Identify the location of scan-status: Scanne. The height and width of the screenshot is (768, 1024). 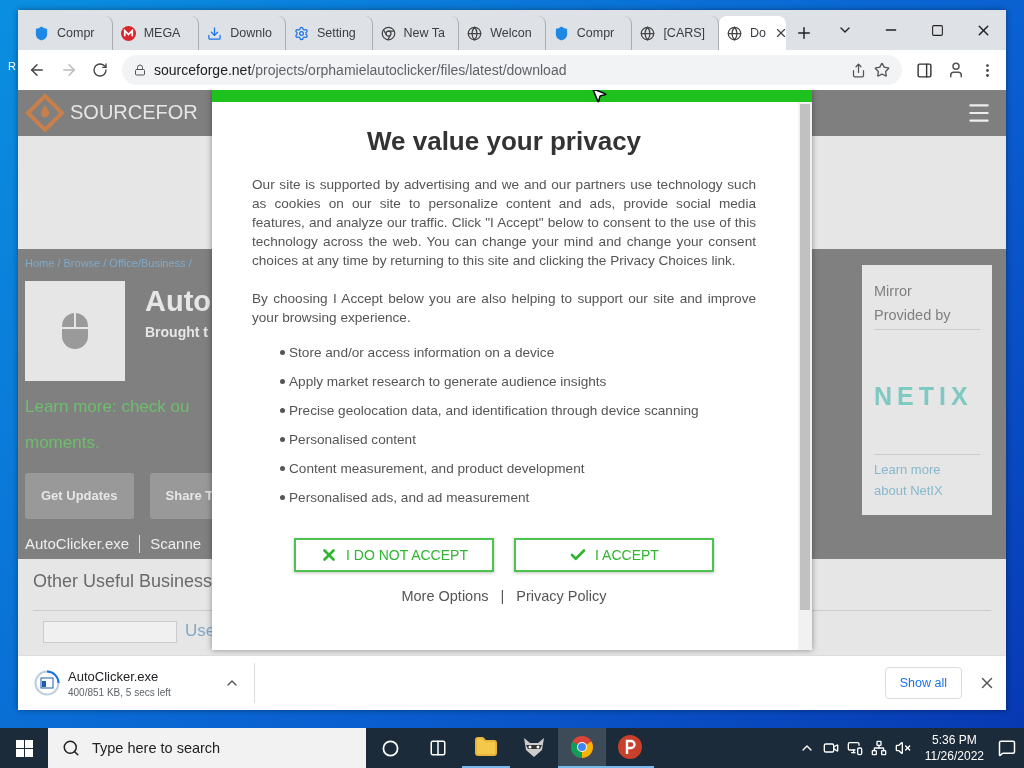
(176, 544).